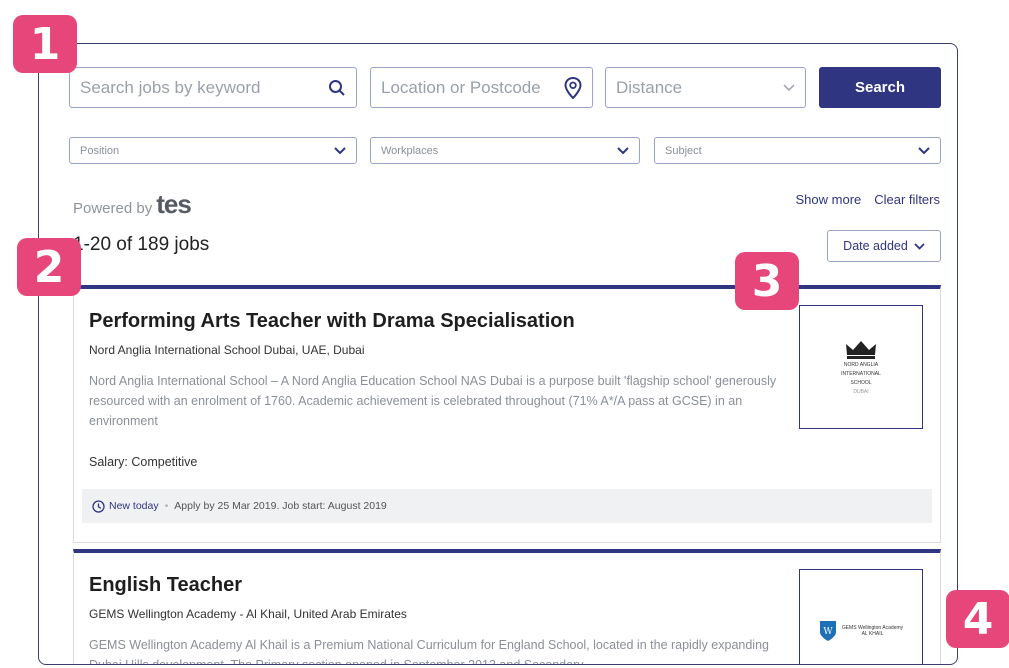 This screenshot has width=1009, height=668. I want to click on school-logo: NORD ANGLIA INTERNATIONAL SCHOOL DUBAI, so click(861, 367).